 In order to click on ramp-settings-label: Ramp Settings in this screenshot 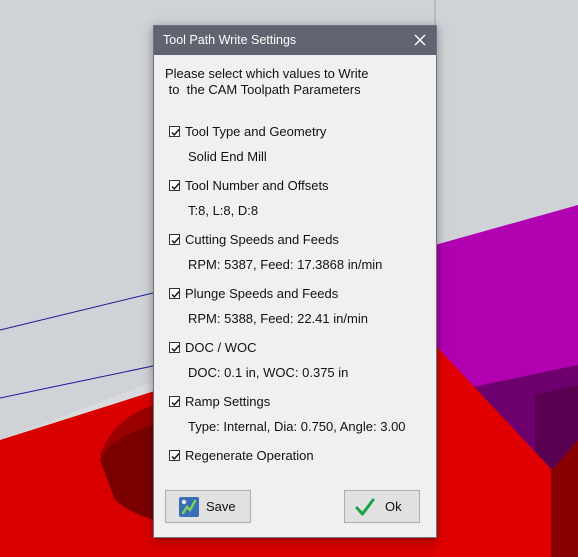, I will do `click(228, 401)`.